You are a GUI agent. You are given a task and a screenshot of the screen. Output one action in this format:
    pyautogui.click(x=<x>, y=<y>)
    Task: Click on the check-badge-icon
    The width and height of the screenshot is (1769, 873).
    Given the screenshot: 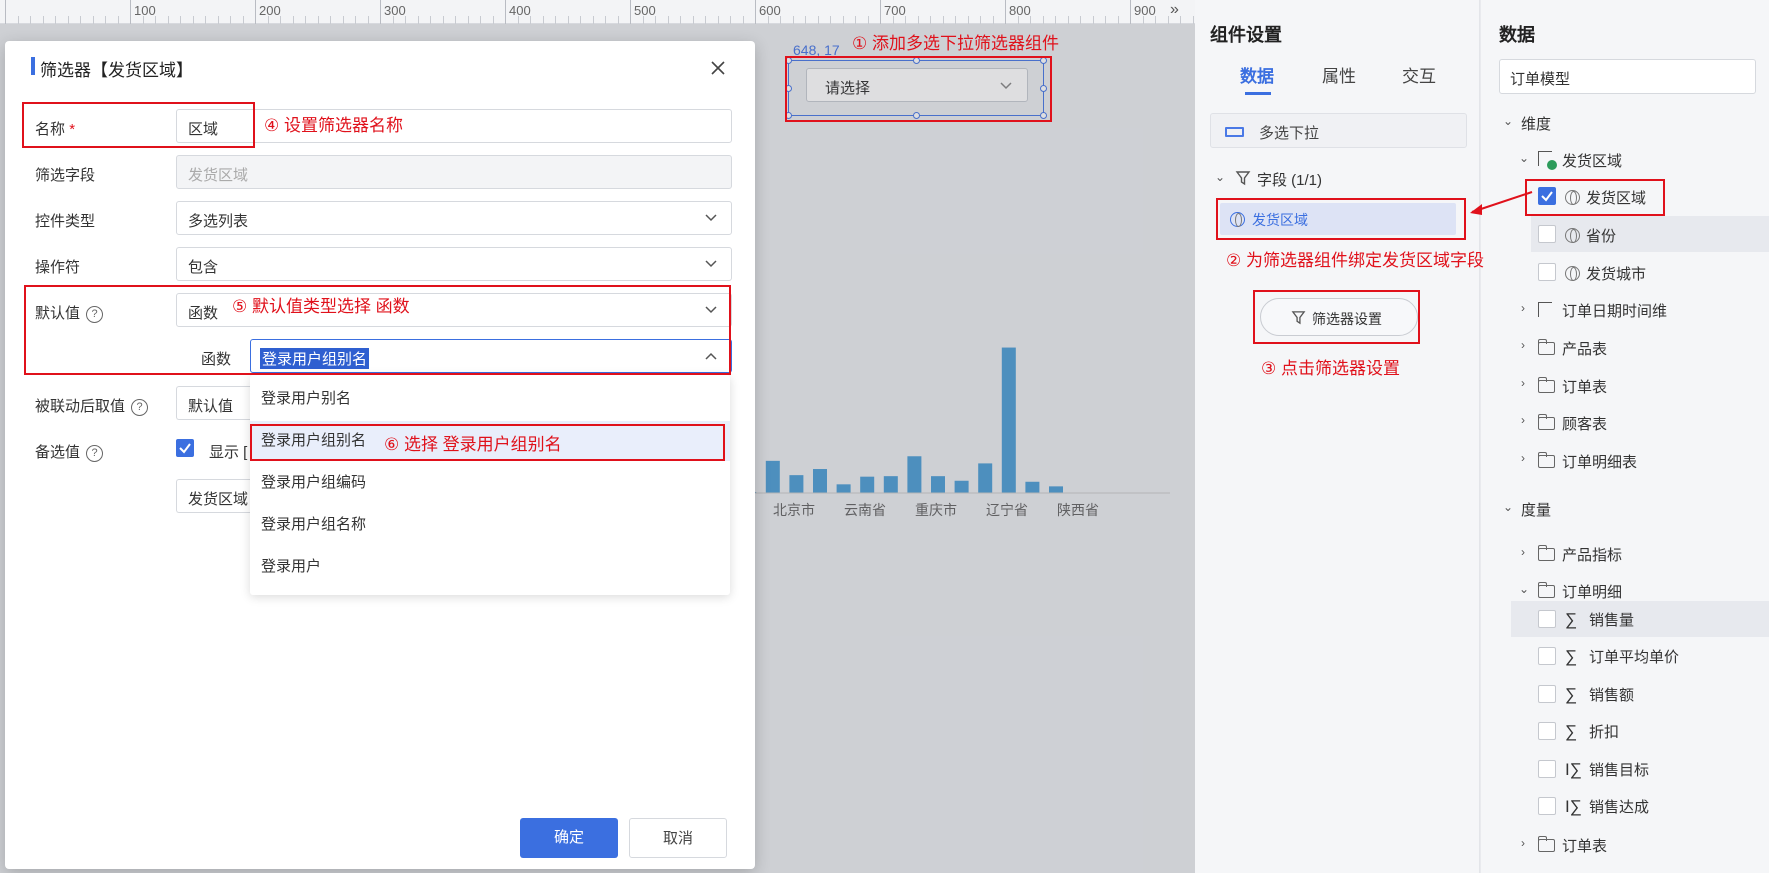 What is the action you would take?
    pyautogui.click(x=1552, y=165)
    